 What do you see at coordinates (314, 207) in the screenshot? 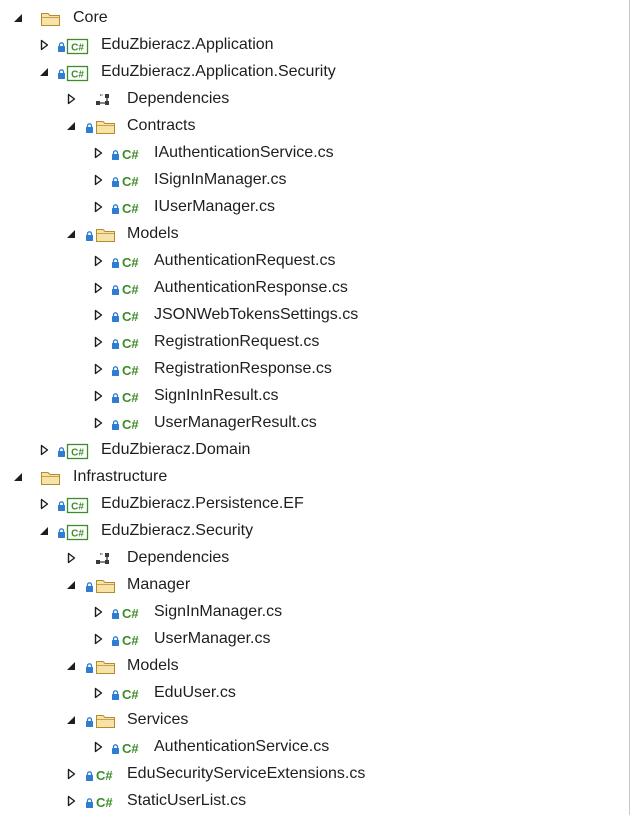
I see `tree-item: C# IUserManager.cs` at bounding box center [314, 207].